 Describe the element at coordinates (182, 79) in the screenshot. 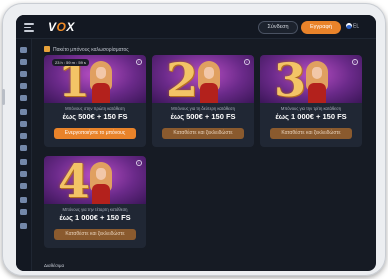

I see `card-number: 2` at that location.